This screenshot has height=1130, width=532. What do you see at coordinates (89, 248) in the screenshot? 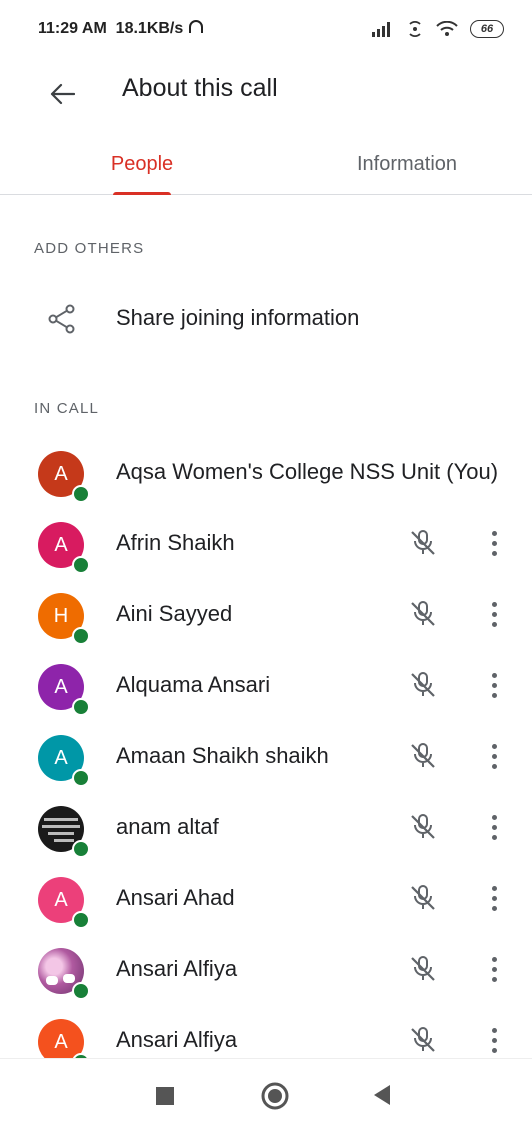
I see `add-others-header: ADD OTHERS` at bounding box center [89, 248].